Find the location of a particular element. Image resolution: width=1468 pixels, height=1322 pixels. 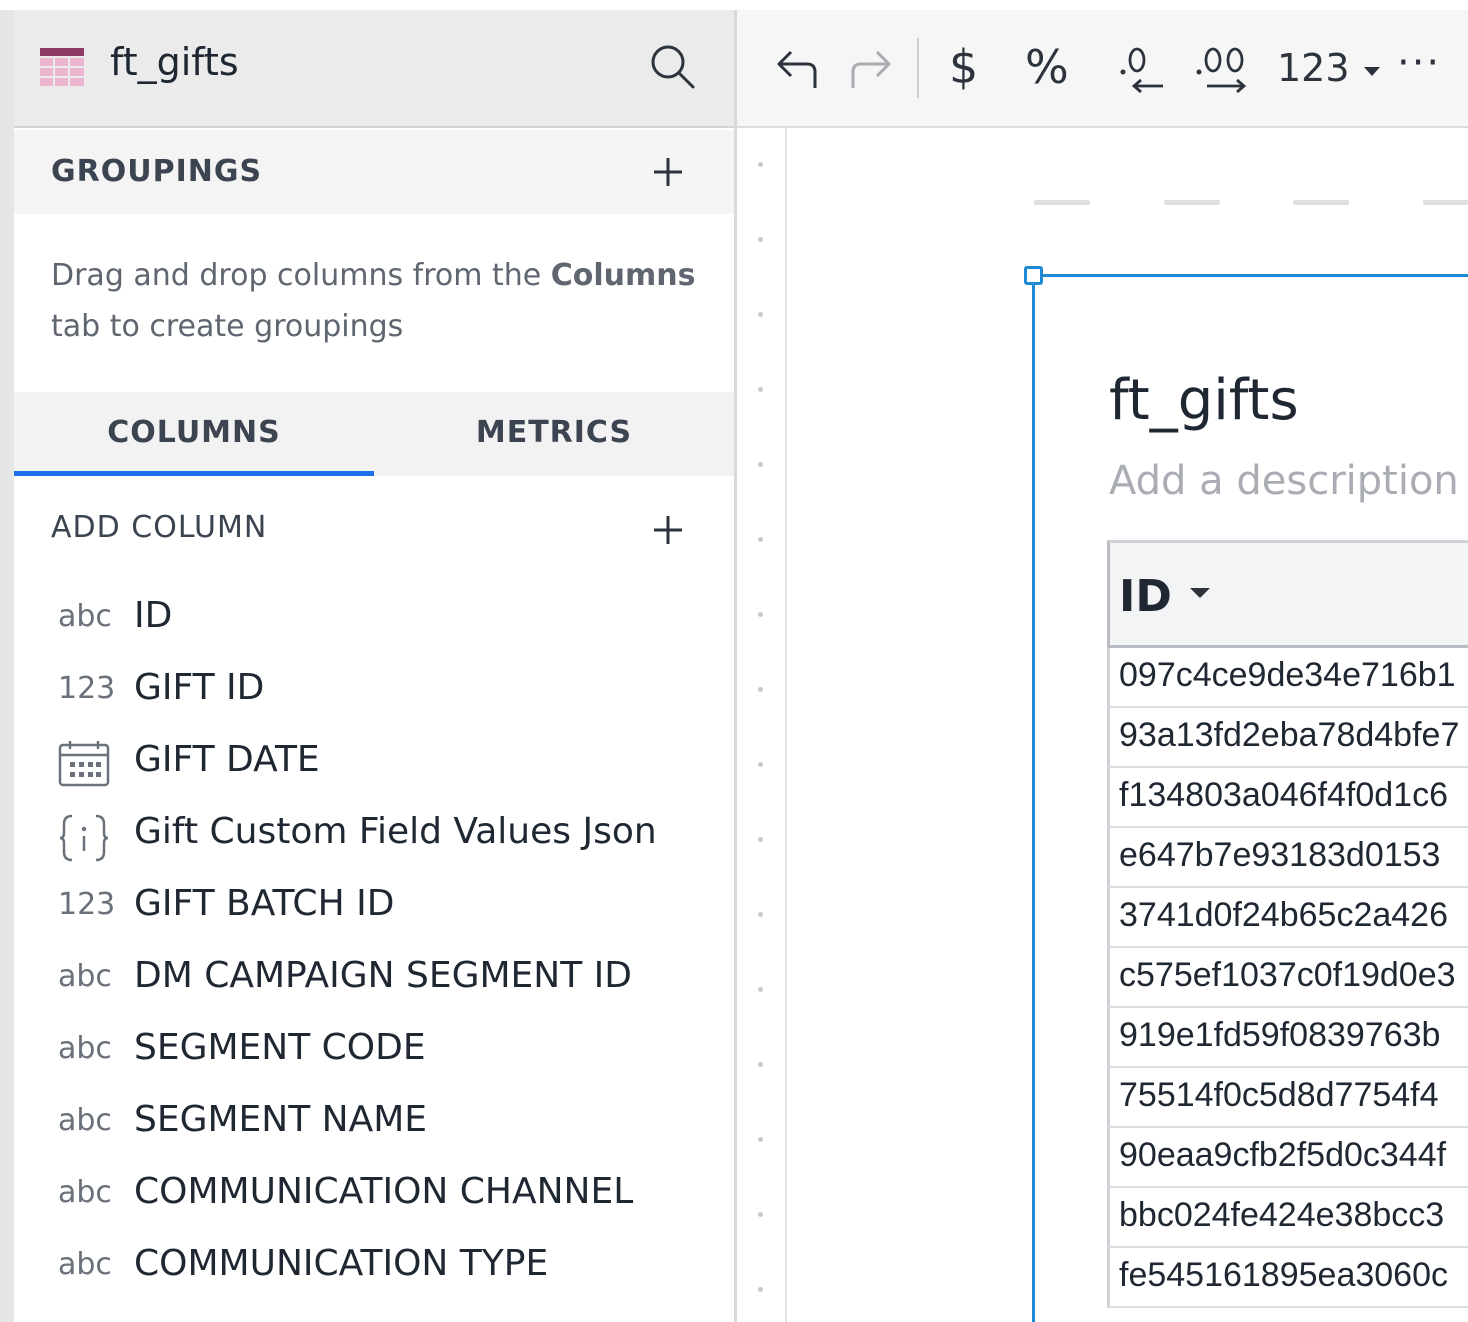

column-item-segment-code: abc SEGMENT CODE is located at coordinates (374, 1053).